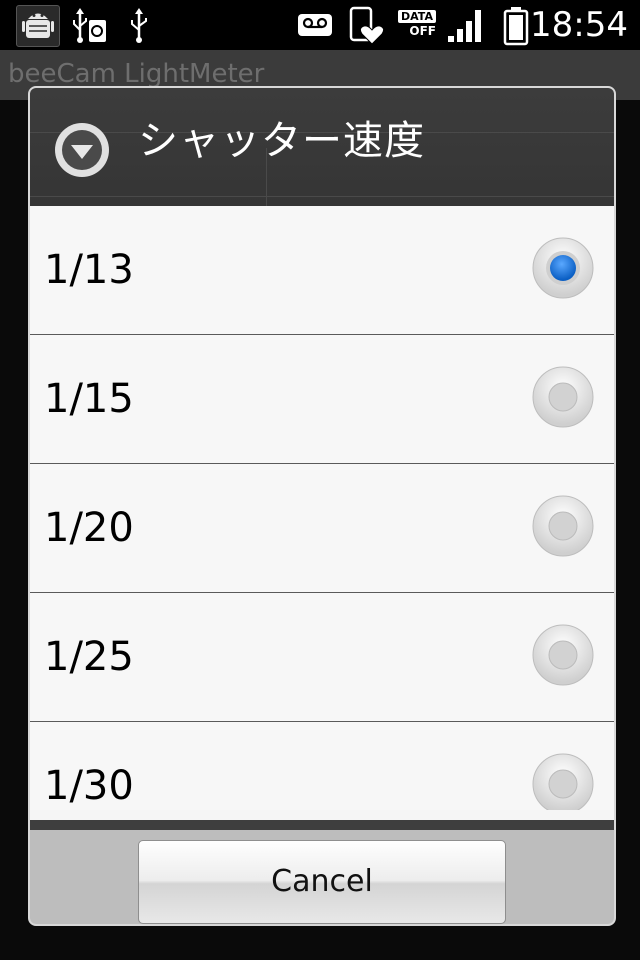  Describe the element at coordinates (366, 25) in the screenshot. I see `phone-heart-icon` at that location.